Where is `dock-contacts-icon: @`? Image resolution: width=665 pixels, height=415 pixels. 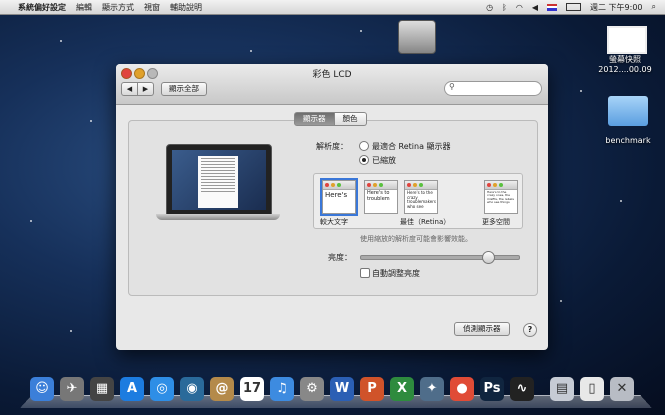 dock-contacts-icon: @ is located at coordinates (222, 389).